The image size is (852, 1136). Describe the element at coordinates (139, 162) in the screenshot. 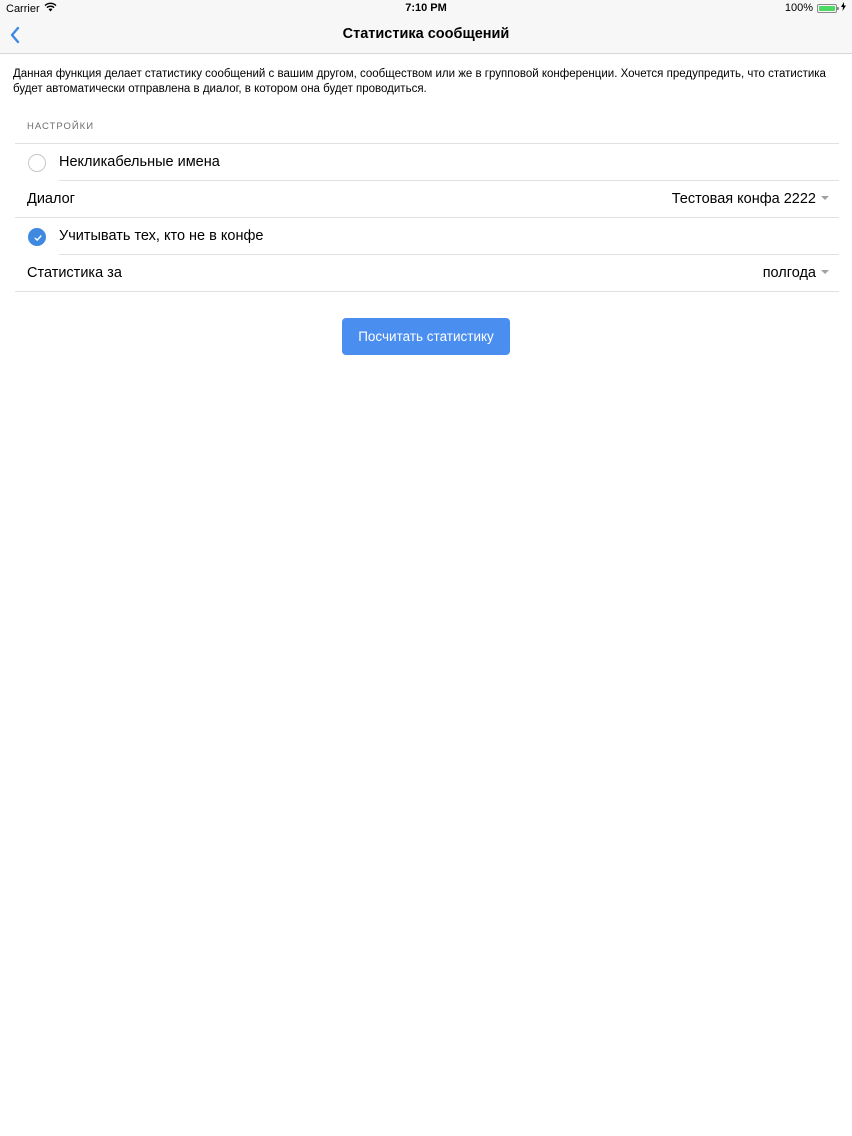

I see `unclickable-names-label: Некликабельные имена` at that location.